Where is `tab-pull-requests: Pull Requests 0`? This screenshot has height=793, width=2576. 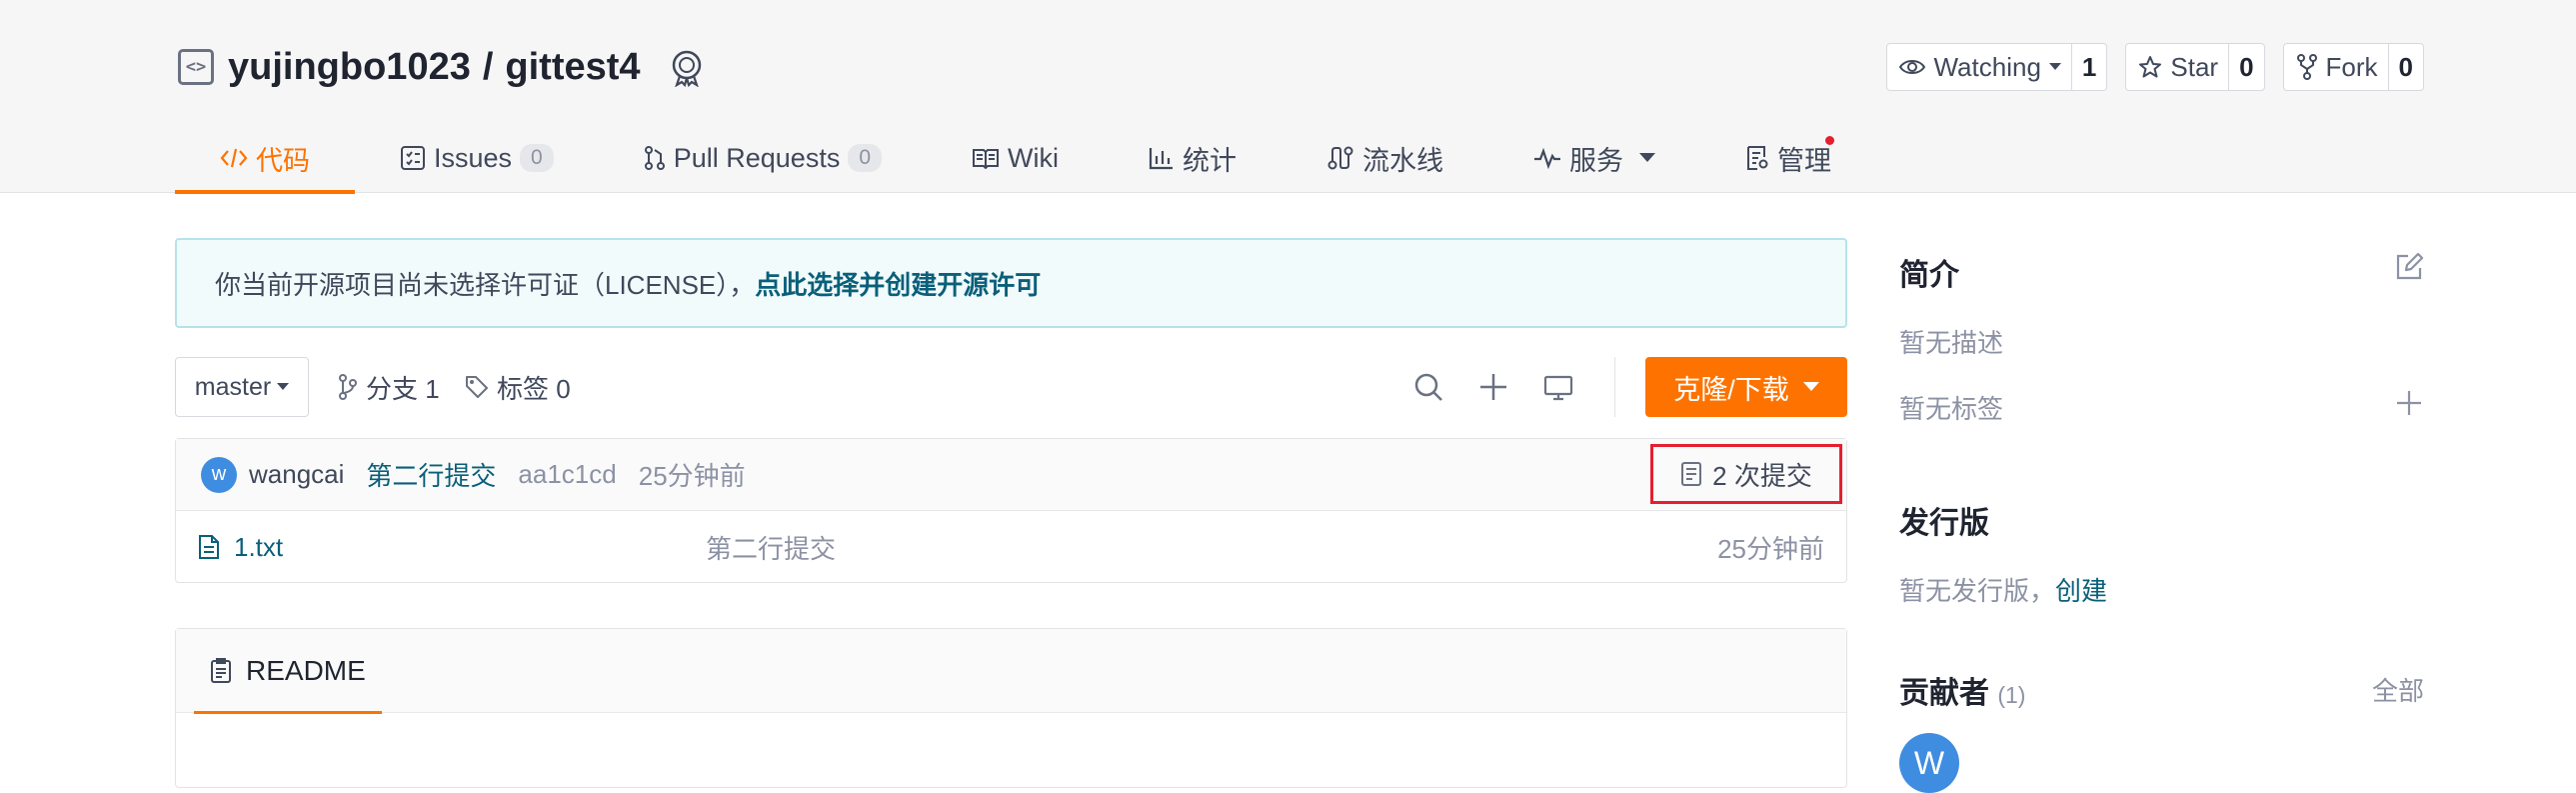 tab-pull-requests: Pull Requests 0 is located at coordinates (763, 158).